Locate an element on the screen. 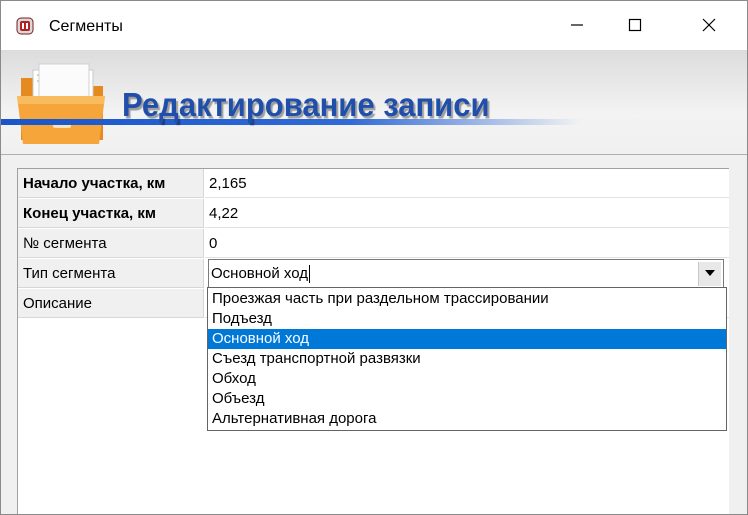  segment-type-value-wrap: Основной ход is located at coordinates (261, 274).